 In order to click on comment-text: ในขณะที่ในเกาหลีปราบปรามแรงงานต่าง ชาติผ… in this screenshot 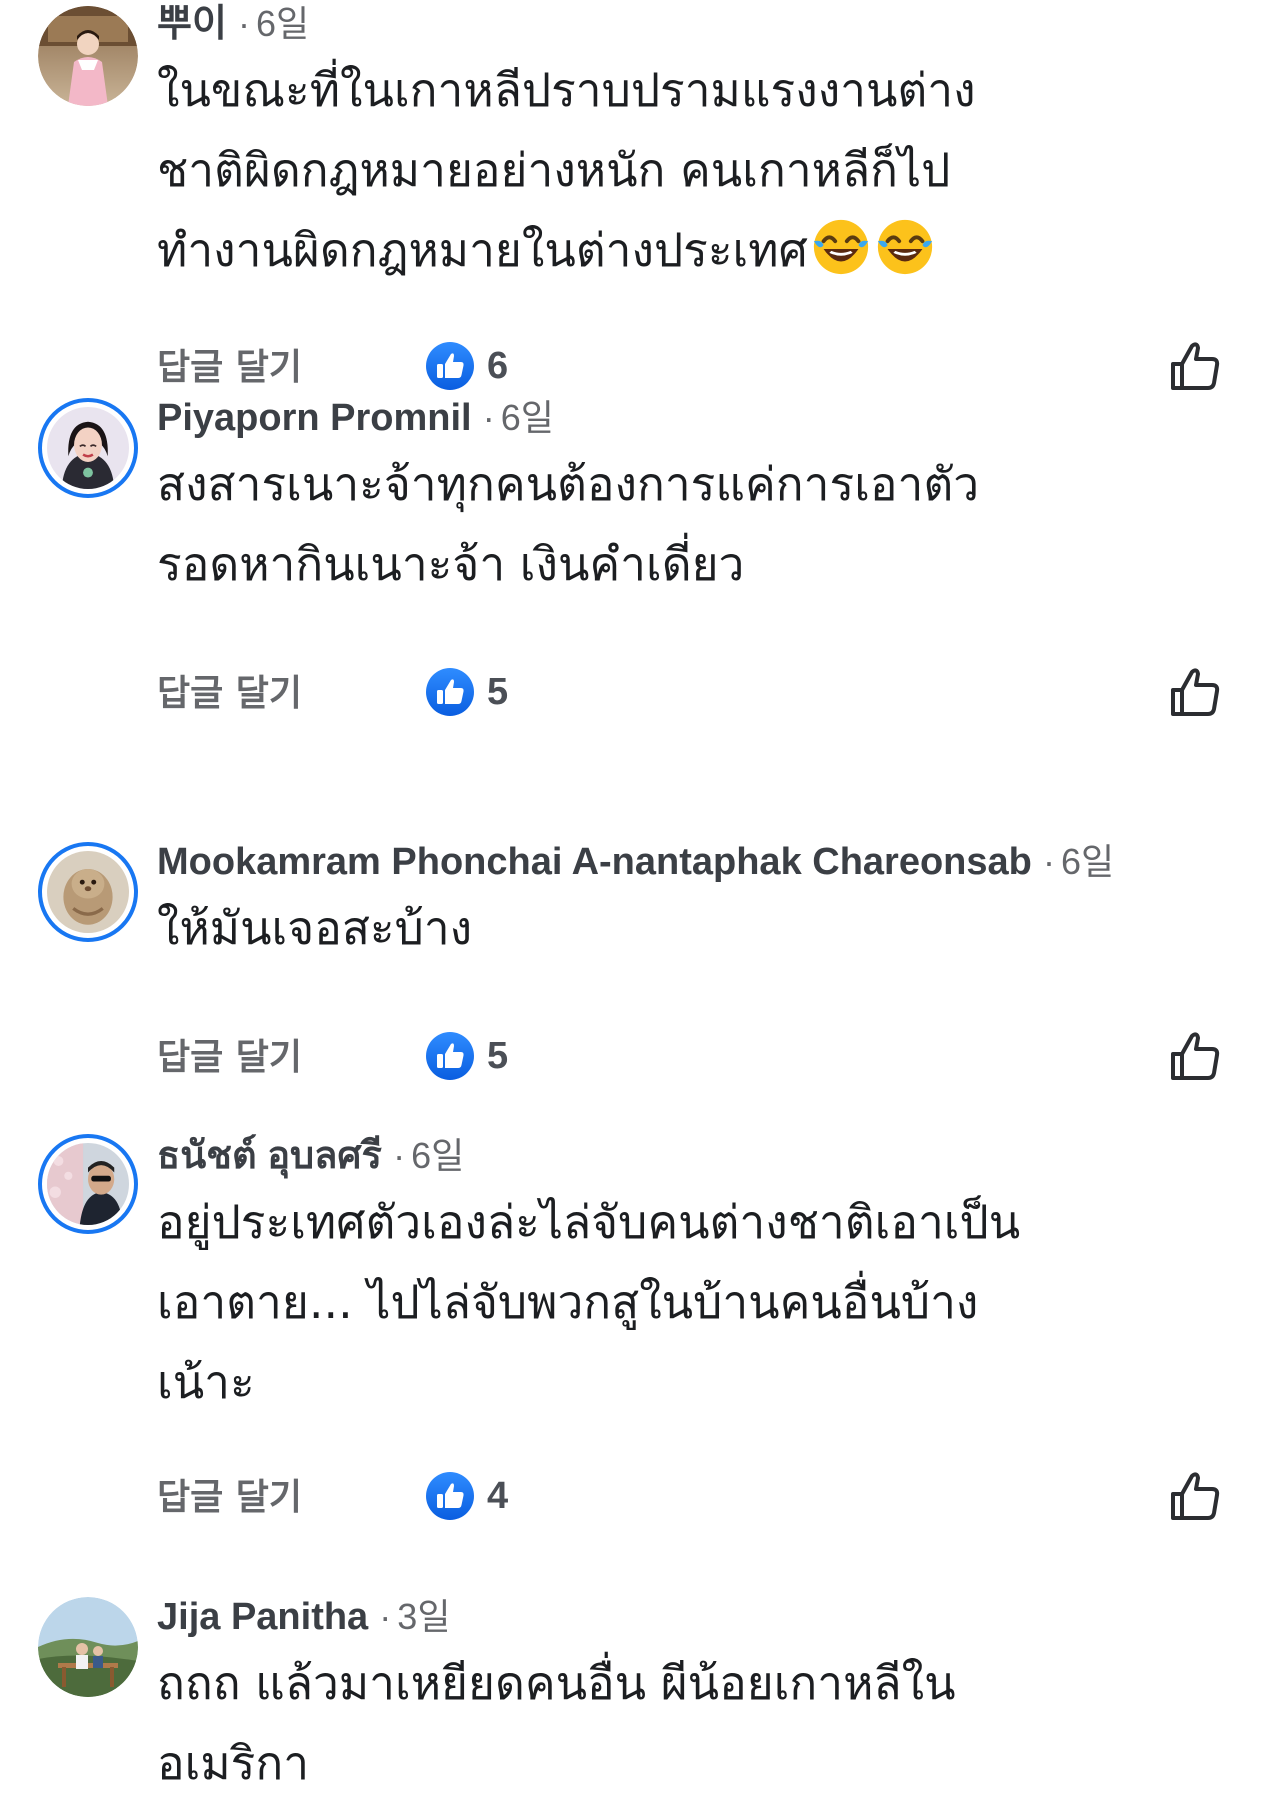, I will do `click(687, 170)`.